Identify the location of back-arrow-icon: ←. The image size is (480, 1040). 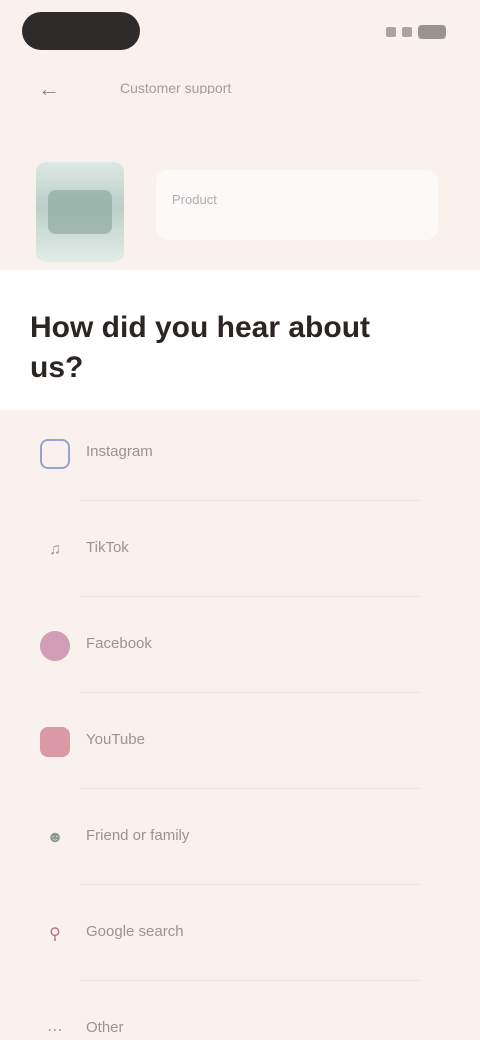
(49, 88).